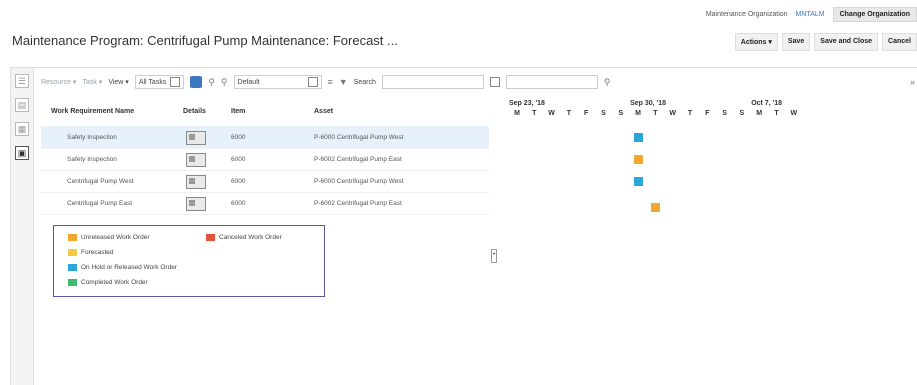  What do you see at coordinates (22, 153) in the screenshot?
I see `gantt-icon: ▣` at bounding box center [22, 153].